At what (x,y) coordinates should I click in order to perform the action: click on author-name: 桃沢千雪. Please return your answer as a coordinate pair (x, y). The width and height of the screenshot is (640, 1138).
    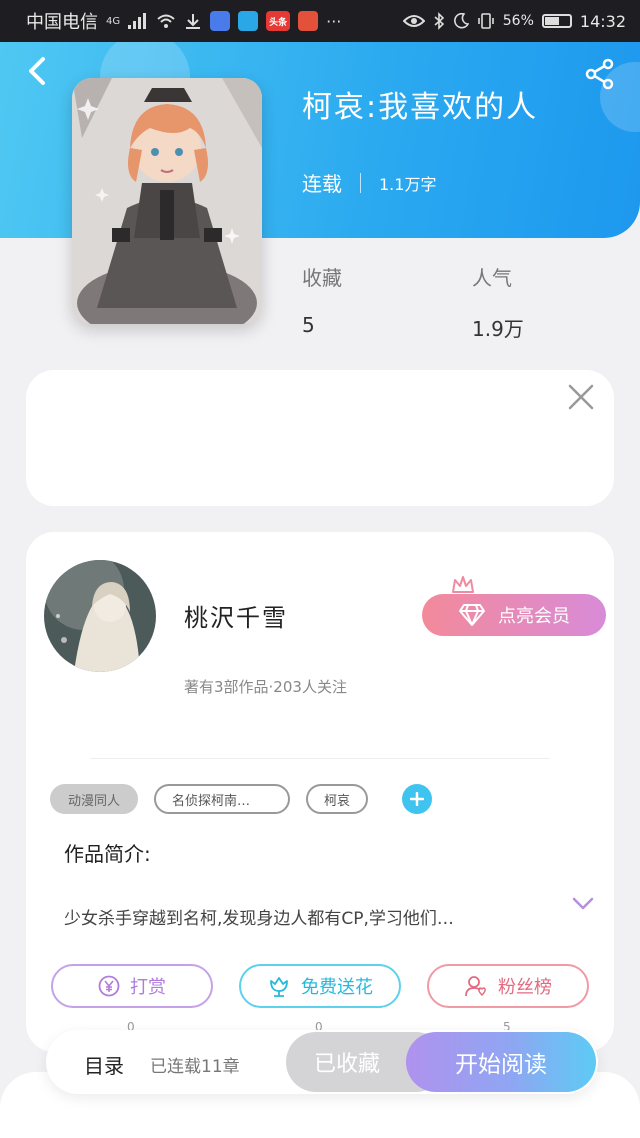
    Looking at the image, I should click on (236, 615).